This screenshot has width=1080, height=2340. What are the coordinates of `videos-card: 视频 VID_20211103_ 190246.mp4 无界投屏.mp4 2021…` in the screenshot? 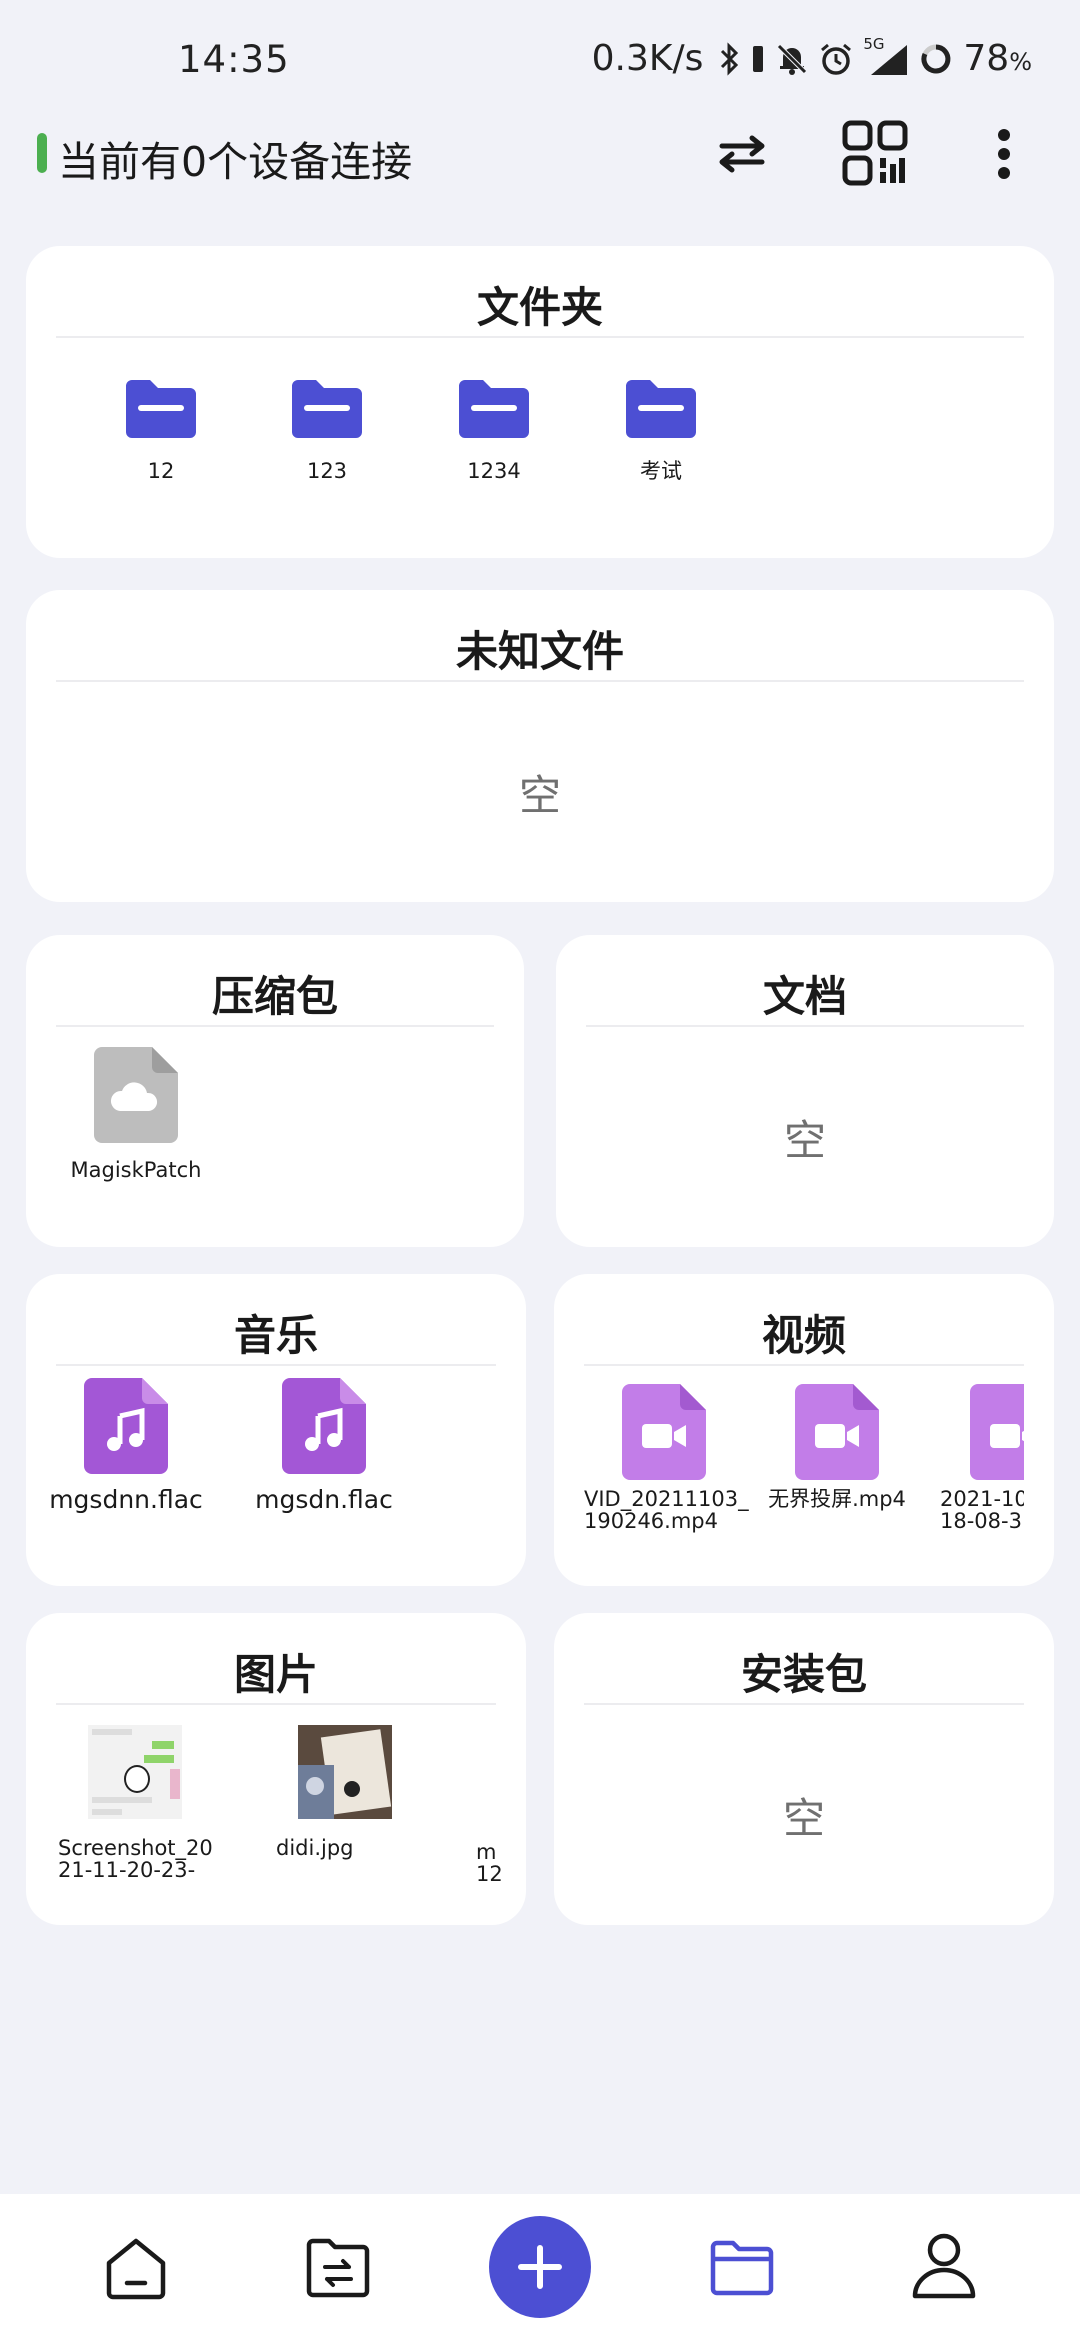 It's located at (804, 1430).